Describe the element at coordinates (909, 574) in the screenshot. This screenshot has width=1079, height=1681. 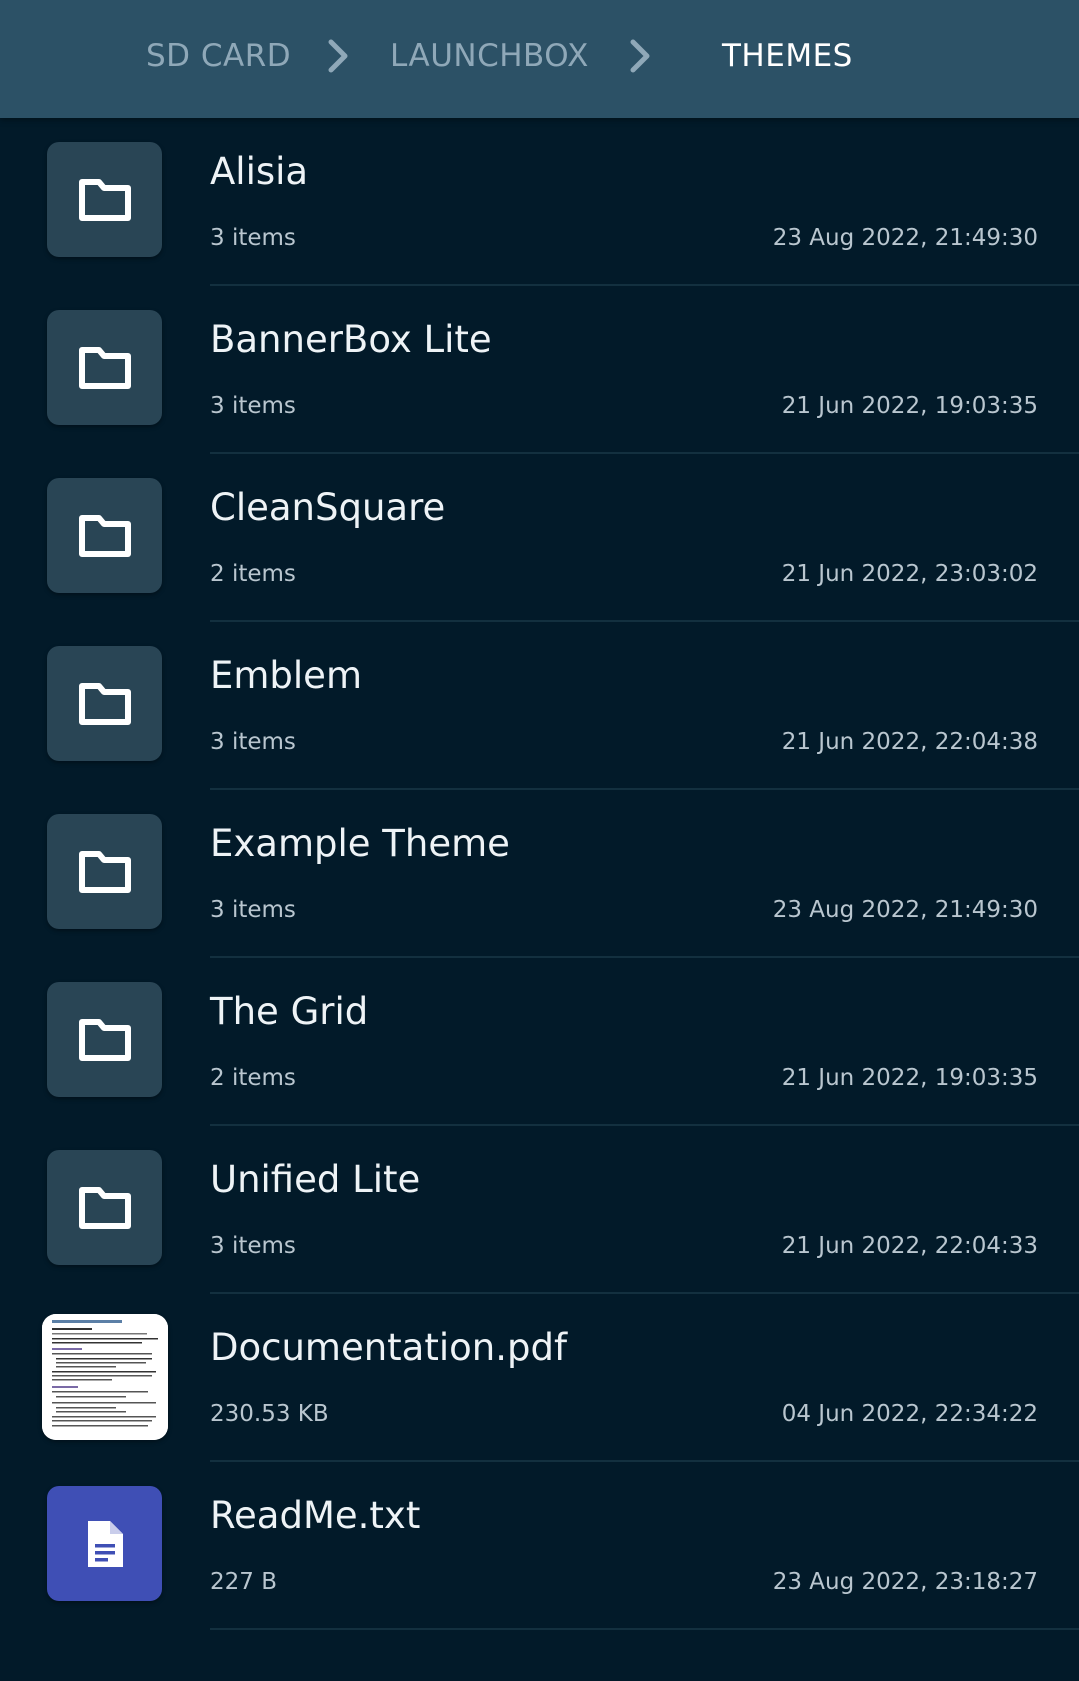
I see `item-date: 21 Jun 2022, 23:03:02` at that location.